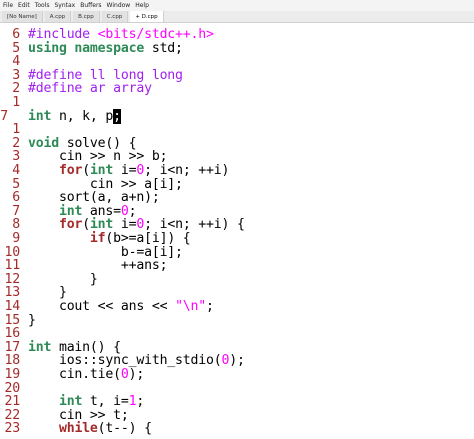 The image size is (474, 439). Describe the element at coordinates (136, 361) in the screenshot. I see `code-text: ios::sync_with_stdio(0);` at that location.